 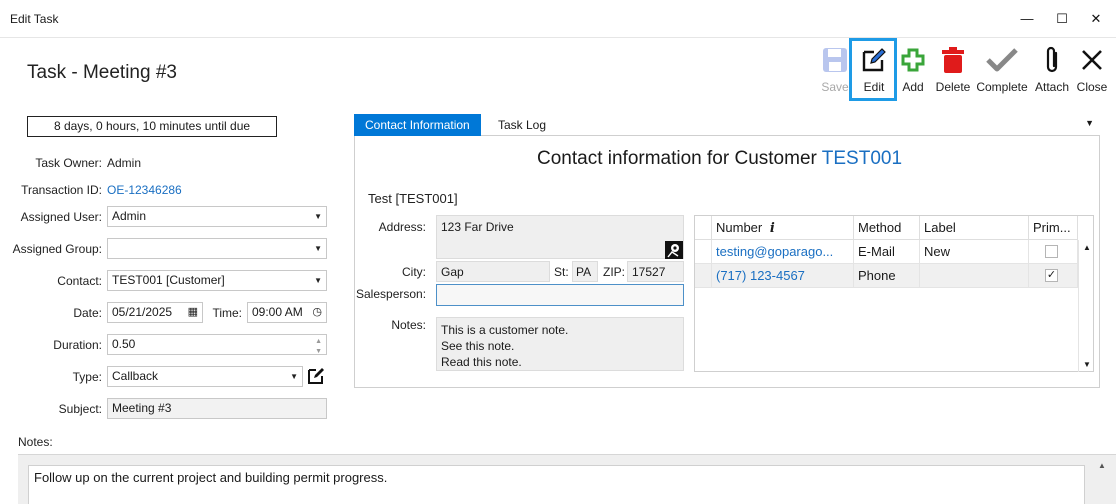 I want to click on type-label: Type:, so click(x=87, y=377).